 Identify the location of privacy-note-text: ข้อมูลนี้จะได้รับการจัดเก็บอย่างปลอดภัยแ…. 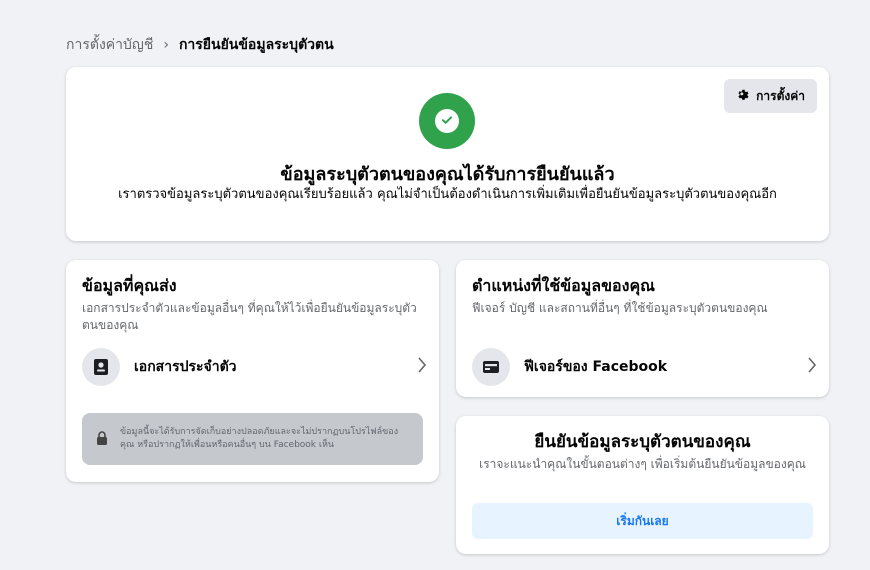
(259, 438).